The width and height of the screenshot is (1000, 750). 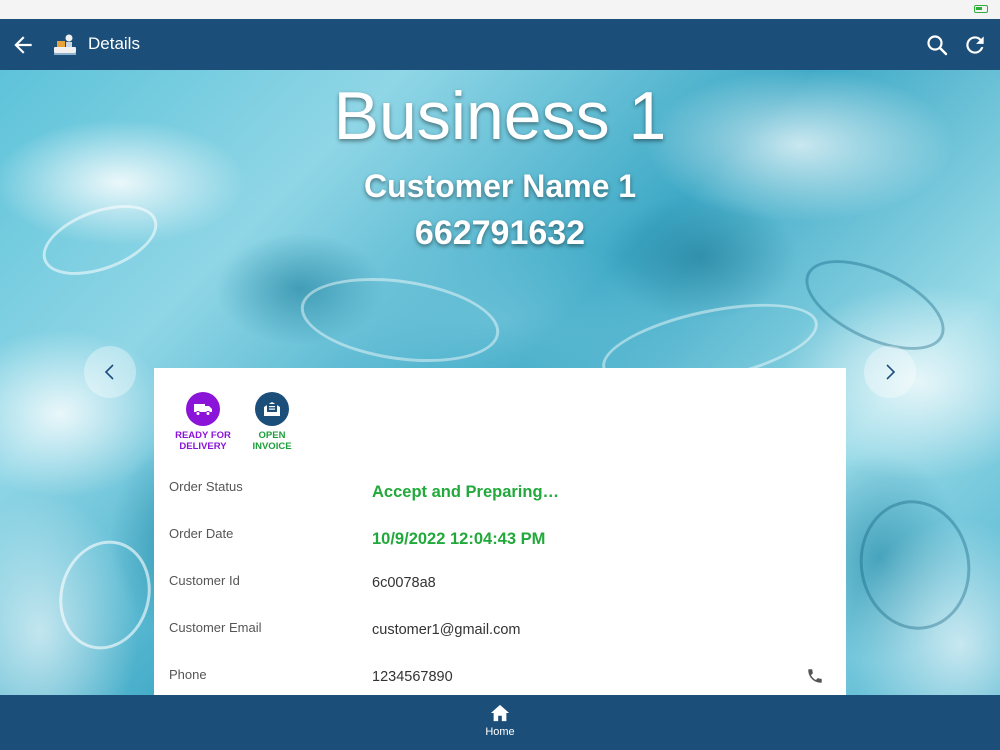 What do you see at coordinates (206, 486) in the screenshot?
I see `detail-key: Order Status` at bounding box center [206, 486].